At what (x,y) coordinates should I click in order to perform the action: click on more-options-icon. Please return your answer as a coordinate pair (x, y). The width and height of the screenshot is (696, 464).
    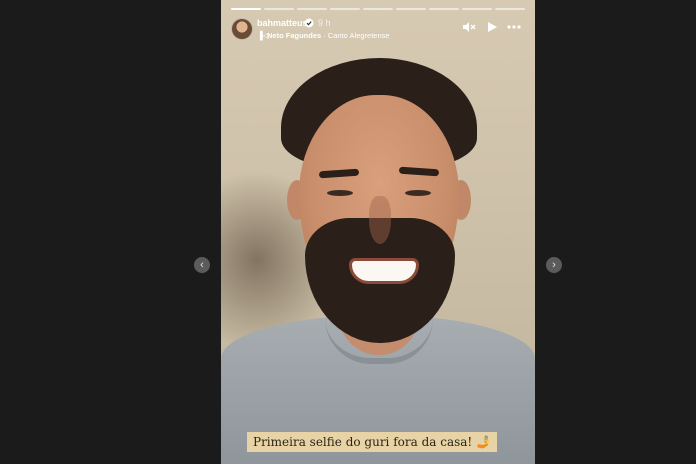
    Looking at the image, I should click on (514, 27).